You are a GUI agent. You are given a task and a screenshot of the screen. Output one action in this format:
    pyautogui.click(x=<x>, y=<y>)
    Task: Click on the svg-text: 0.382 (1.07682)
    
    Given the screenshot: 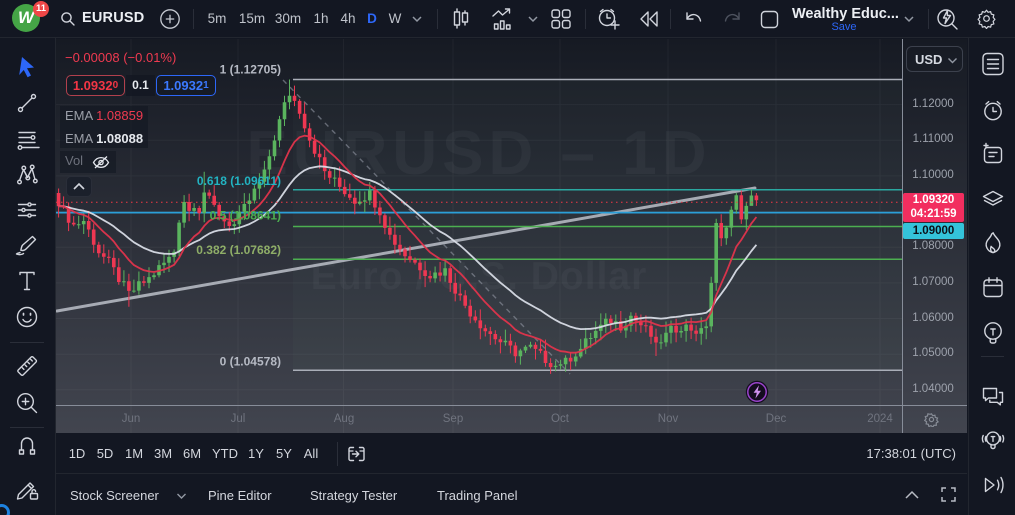 What is the action you would take?
    pyautogui.click(x=238, y=250)
    